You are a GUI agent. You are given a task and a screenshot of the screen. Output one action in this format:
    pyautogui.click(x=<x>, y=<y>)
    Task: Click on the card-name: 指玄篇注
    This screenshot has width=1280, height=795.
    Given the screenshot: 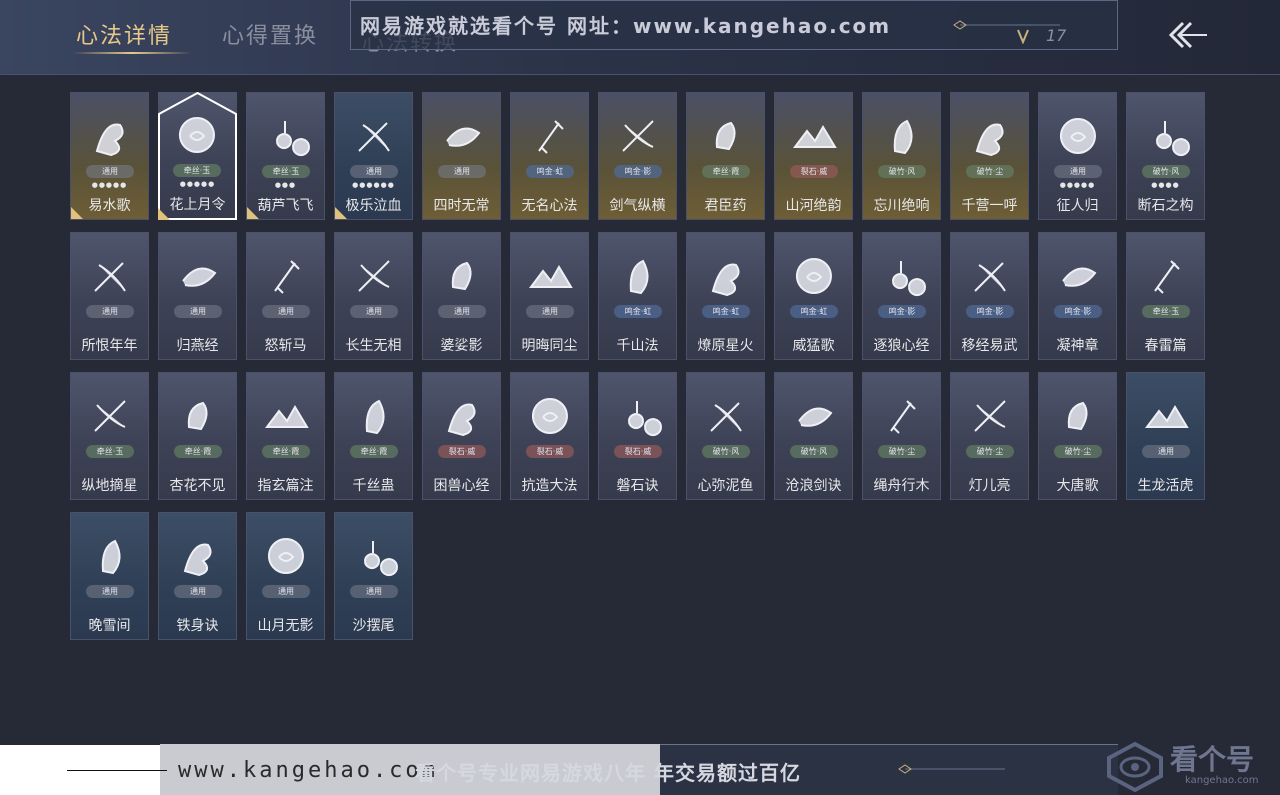 What is the action you would take?
    pyautogui.click(x=285, y=486)
    